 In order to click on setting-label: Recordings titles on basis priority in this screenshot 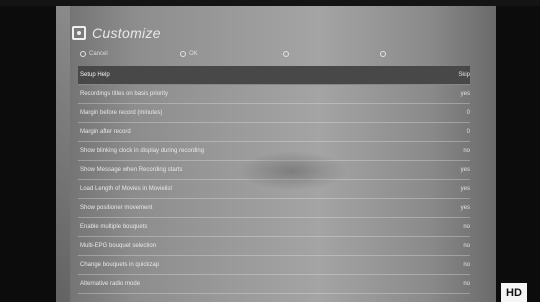, I will do `click(124, 94)`.